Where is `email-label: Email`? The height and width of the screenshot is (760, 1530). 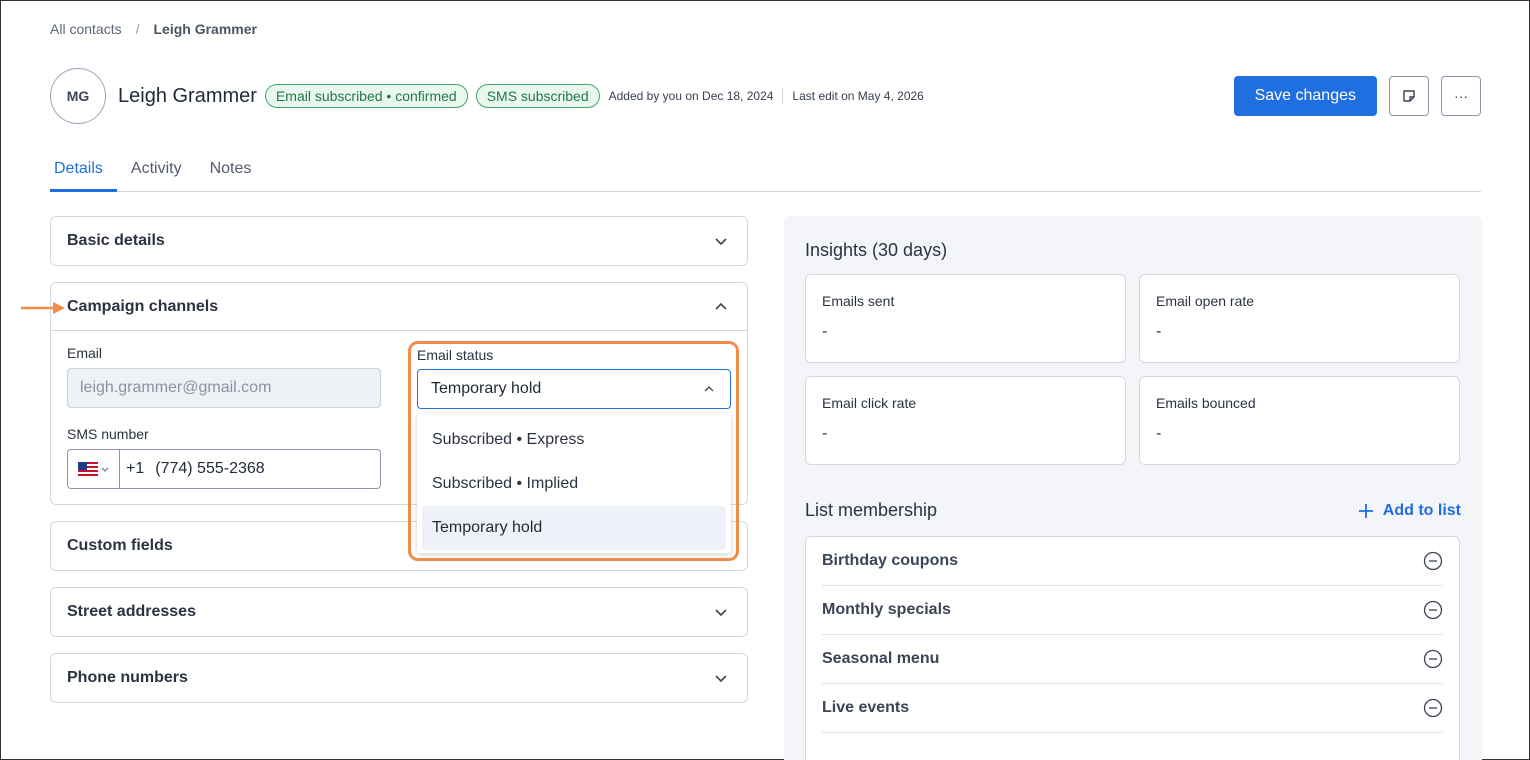 email-label: Email is located at coordinates (85, 353).